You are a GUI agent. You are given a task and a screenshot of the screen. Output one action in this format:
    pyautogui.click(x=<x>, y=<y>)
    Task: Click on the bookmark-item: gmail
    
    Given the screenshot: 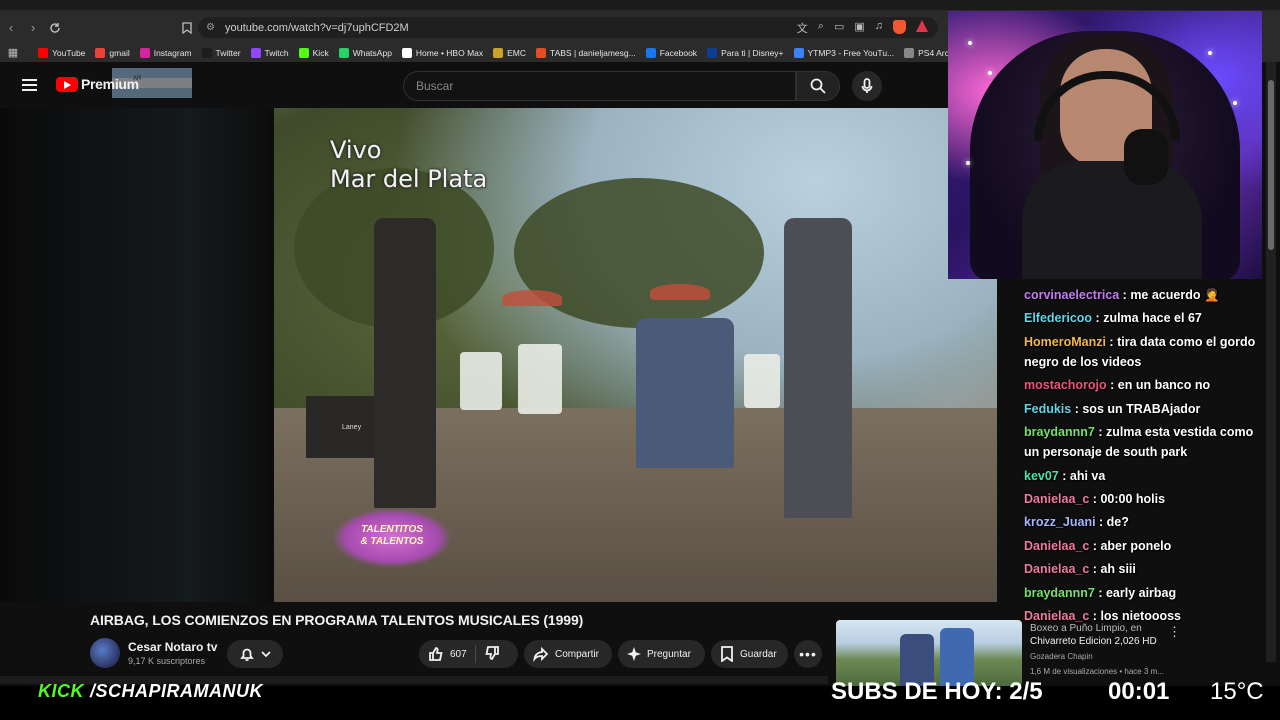 What is the action you would take?
    pyautogui.click(x=112, y=52)
    